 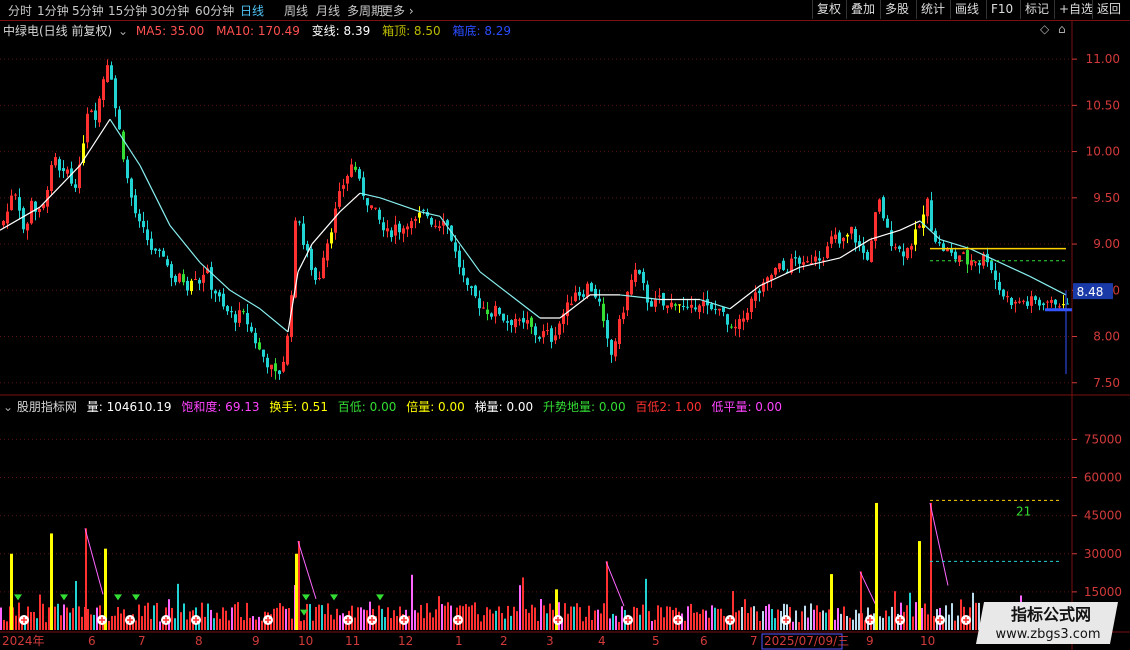 What do you see at coordinates (876, 566) in the screenshot?
I see `volume-highlight-bar` at bounding box center [876, 566].